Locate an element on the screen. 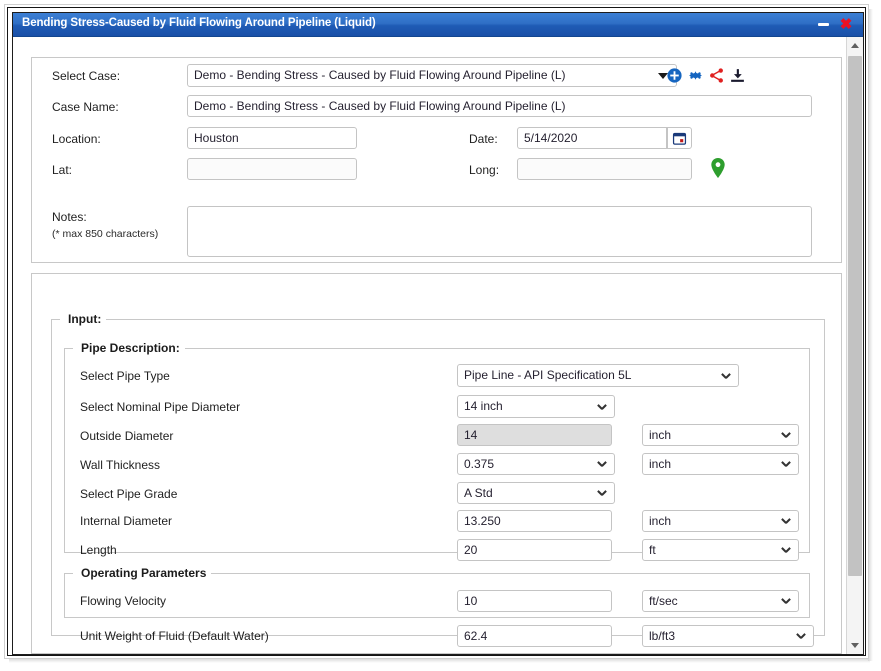  chevron-up-icon is located at coordinates (855, 45).